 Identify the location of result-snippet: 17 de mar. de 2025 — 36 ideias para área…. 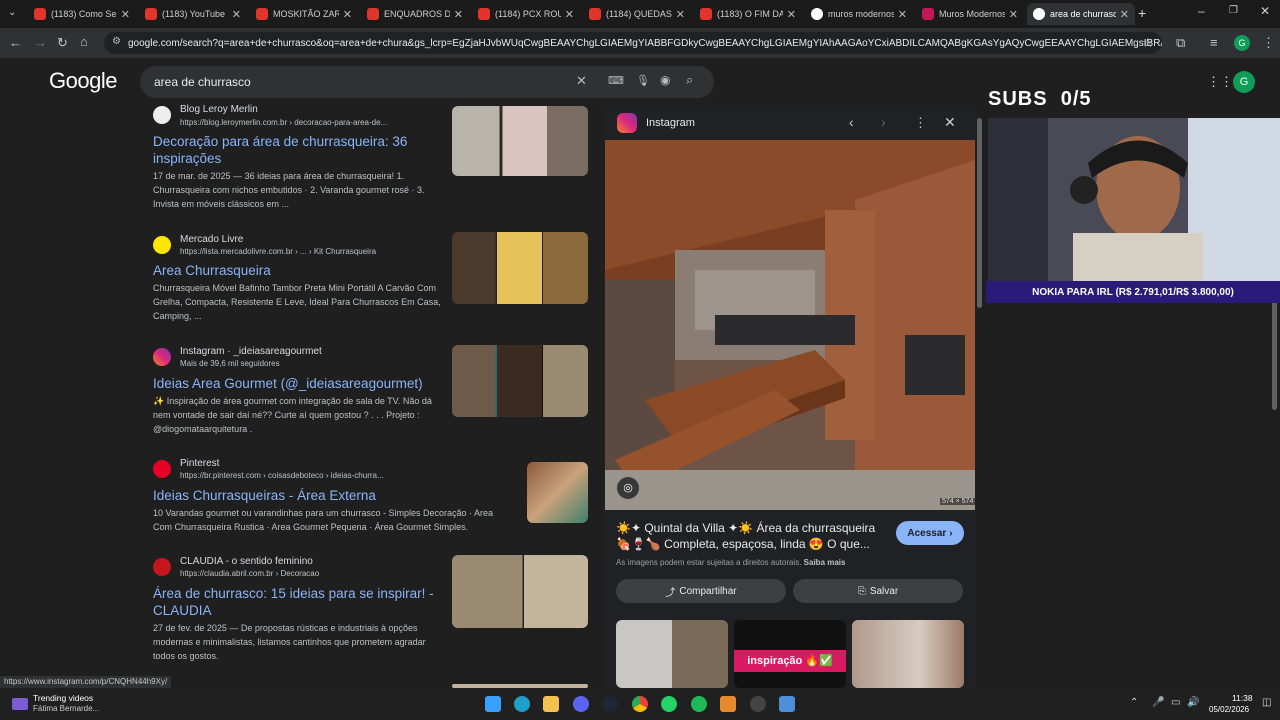
(298, 190).